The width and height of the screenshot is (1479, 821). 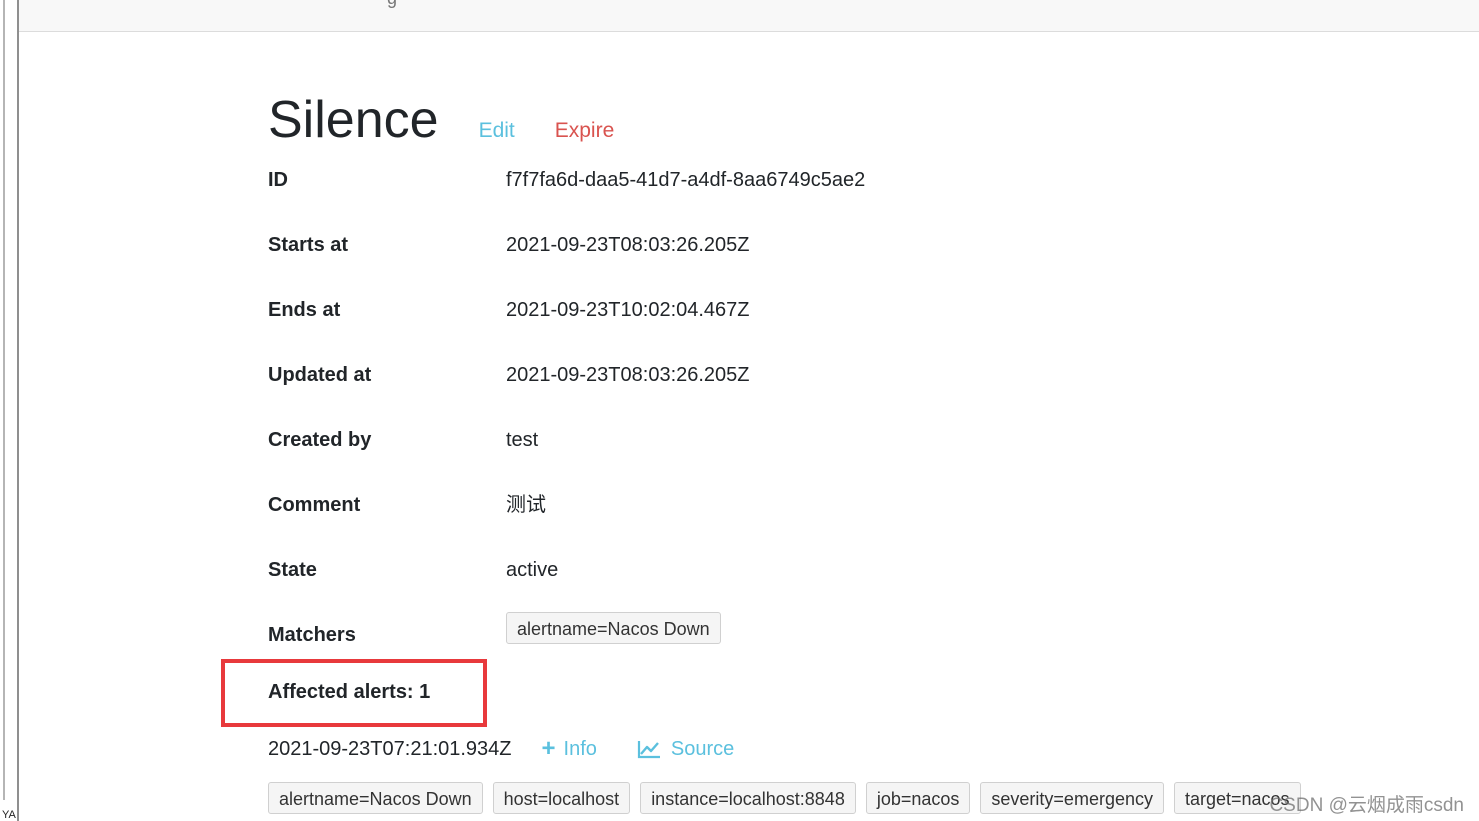 What do you see at coordinates (522, 440) in the screenshot?
I see `created-by-value: test` at bounding box center [522, 440].